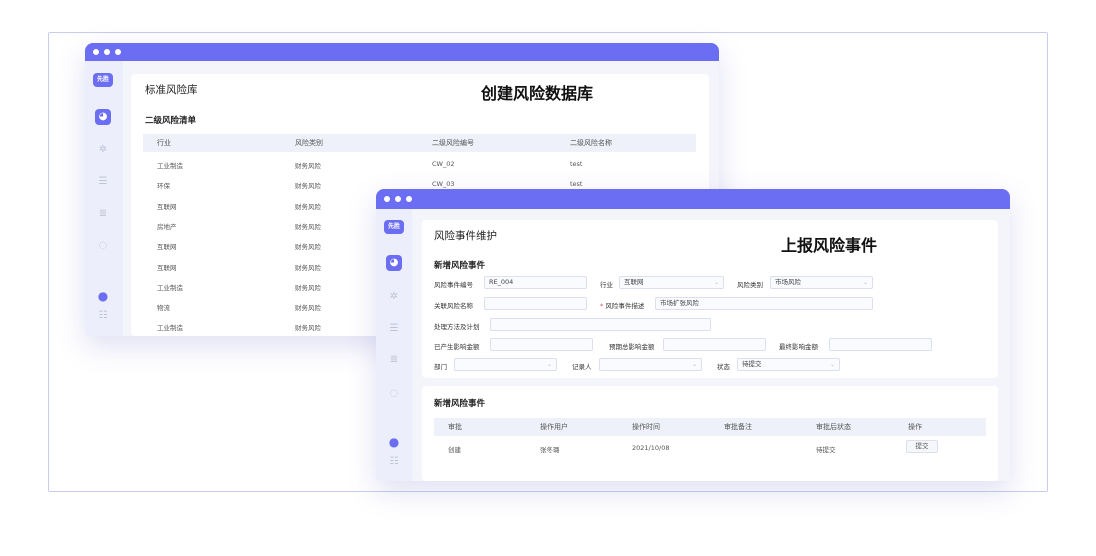  What do you see at coordinates (440, 367) in the screenshot?
I see `dept-label: 部门` at bounding box center [440, 367].